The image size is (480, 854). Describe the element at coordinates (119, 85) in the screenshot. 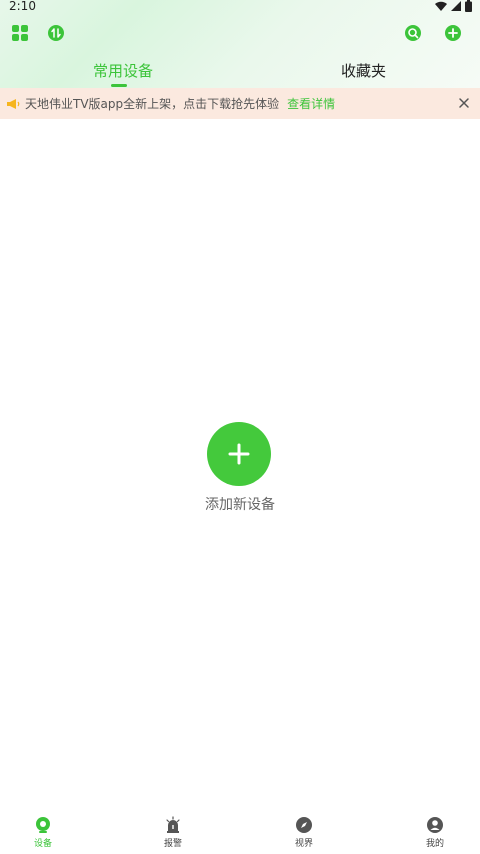

I see `tab-indicator` at that location.